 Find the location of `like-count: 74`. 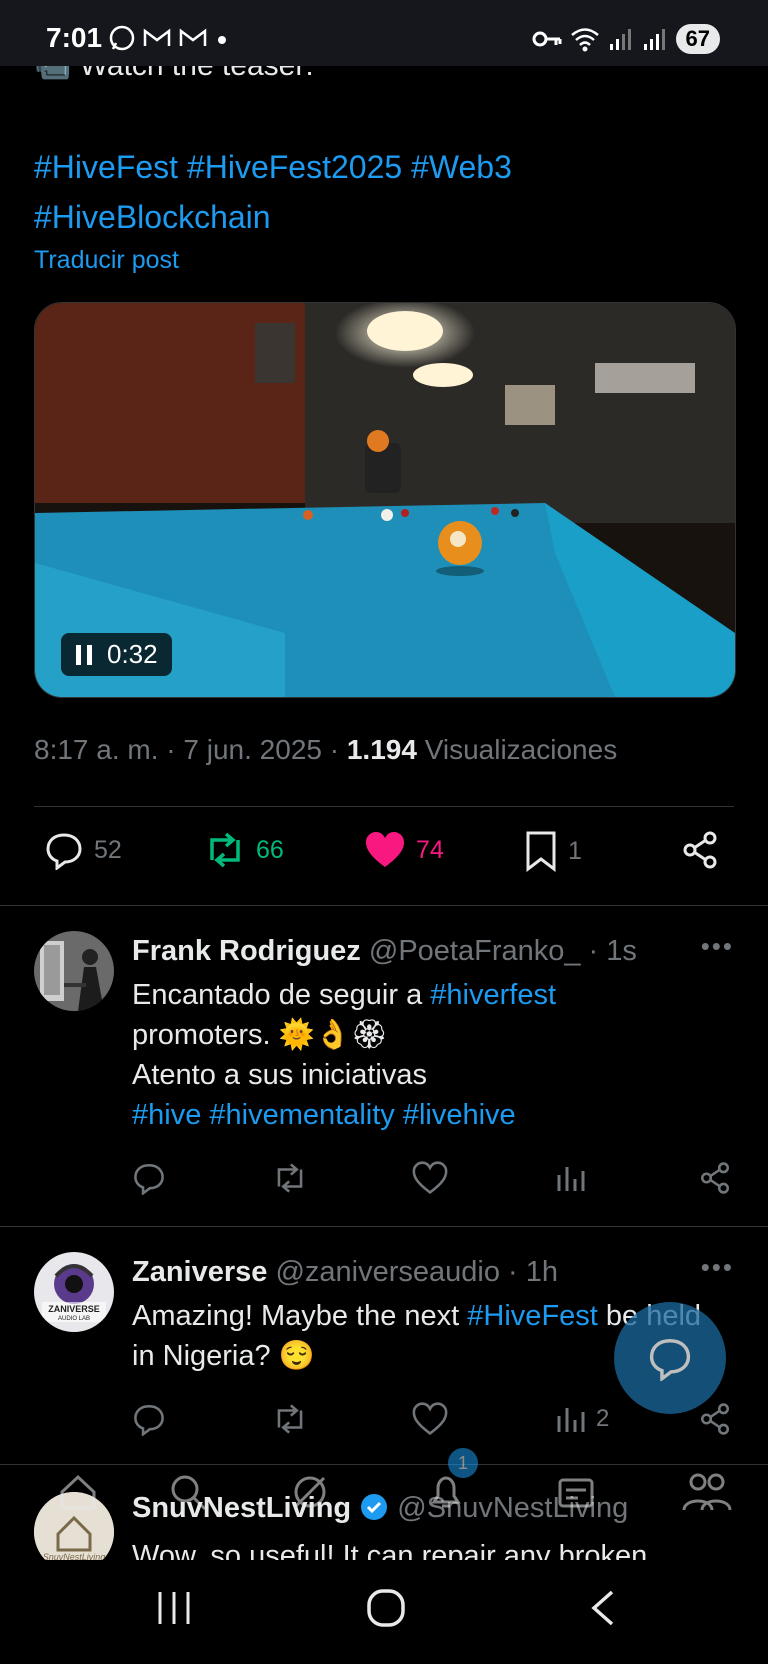

like-count: 74 is located at coordinates (430, 849).